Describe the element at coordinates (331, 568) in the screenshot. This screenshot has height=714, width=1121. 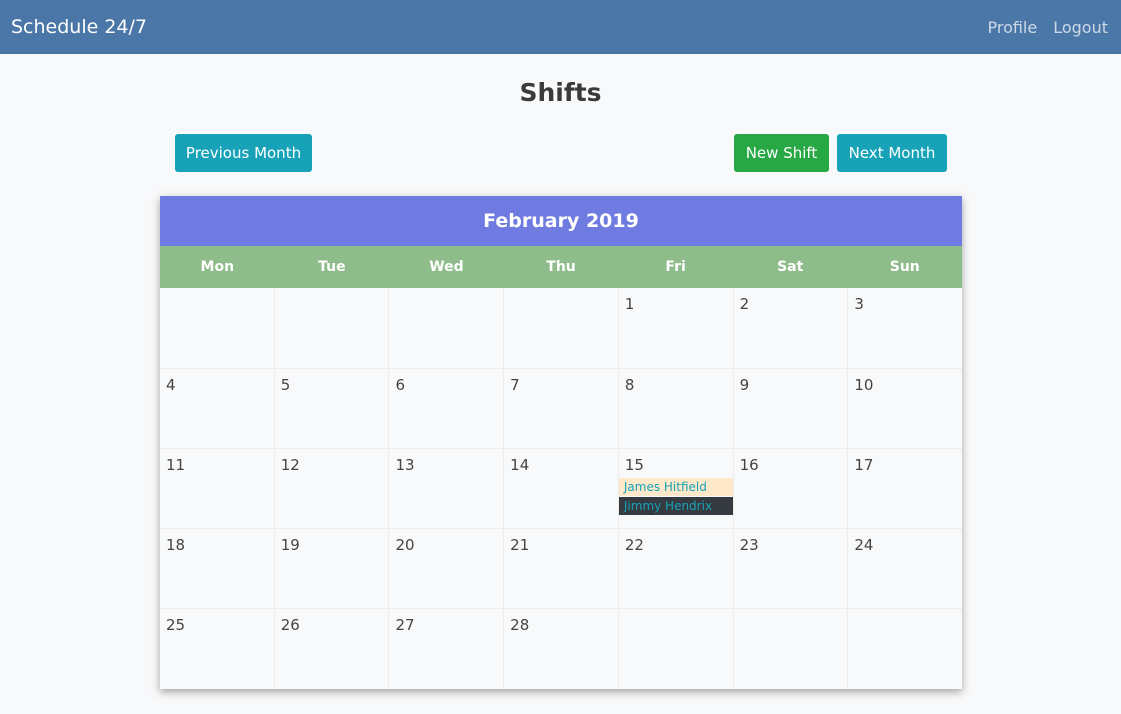
I see `calendar-day-19: 19` at that location.